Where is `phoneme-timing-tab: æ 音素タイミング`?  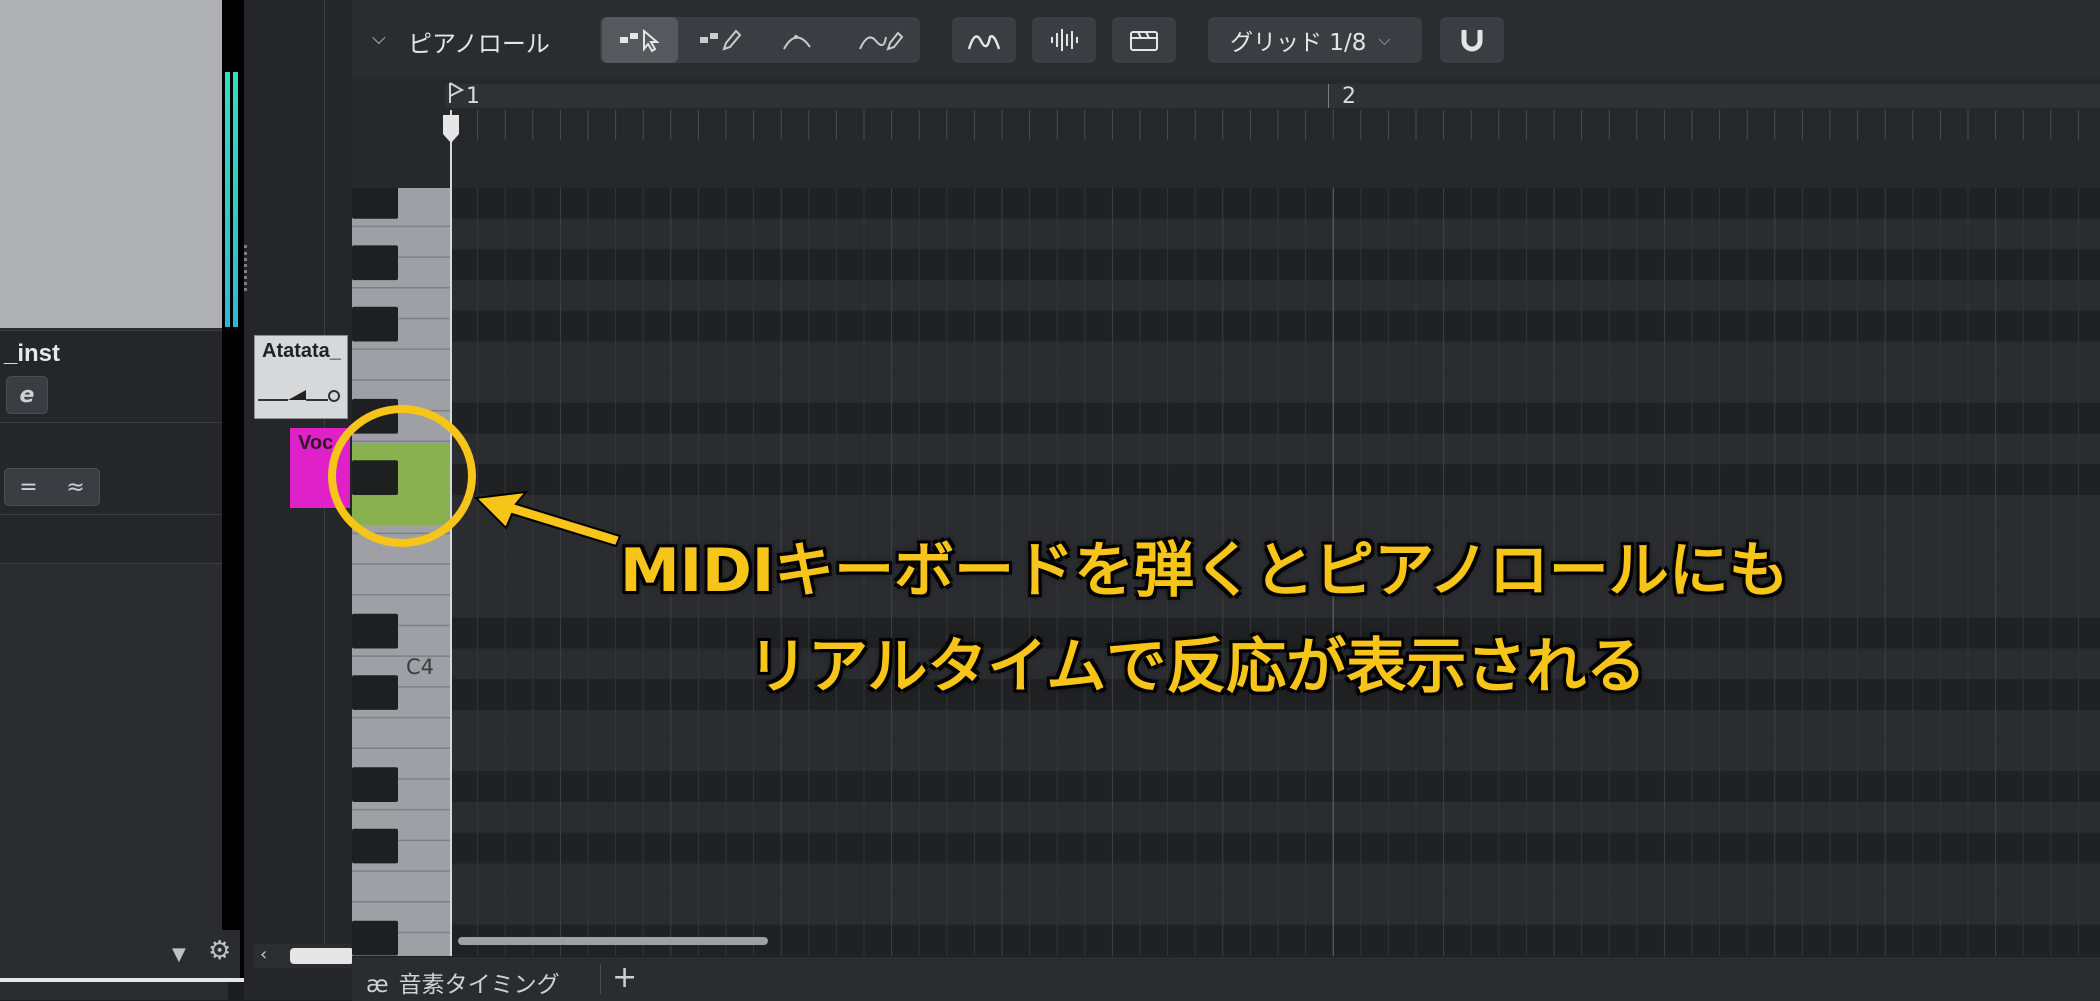
phoneme-timing-tab: æ 音素タイミング is located at coordinates (463, 982).